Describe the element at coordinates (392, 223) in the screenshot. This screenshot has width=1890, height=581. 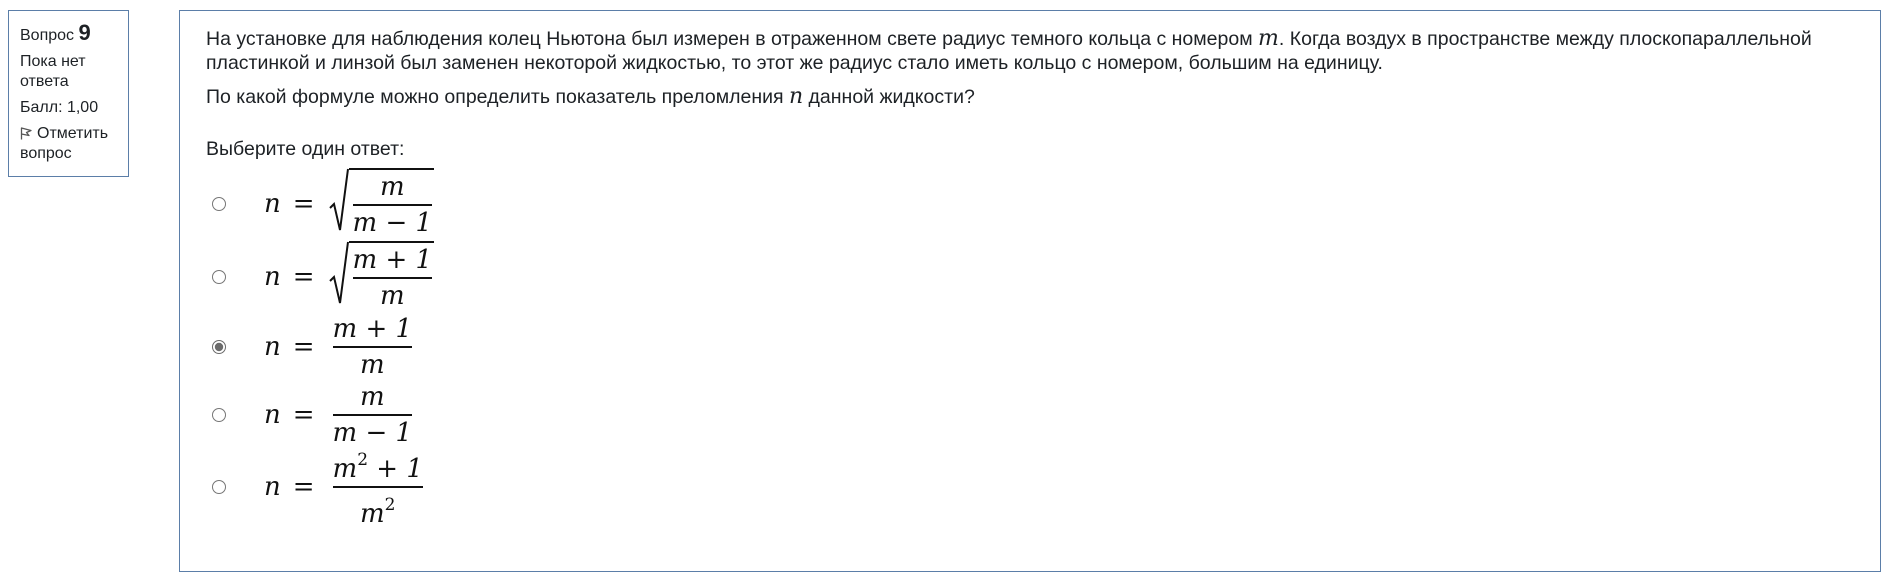
I see `fraction-denominator: m − 1` at that location.